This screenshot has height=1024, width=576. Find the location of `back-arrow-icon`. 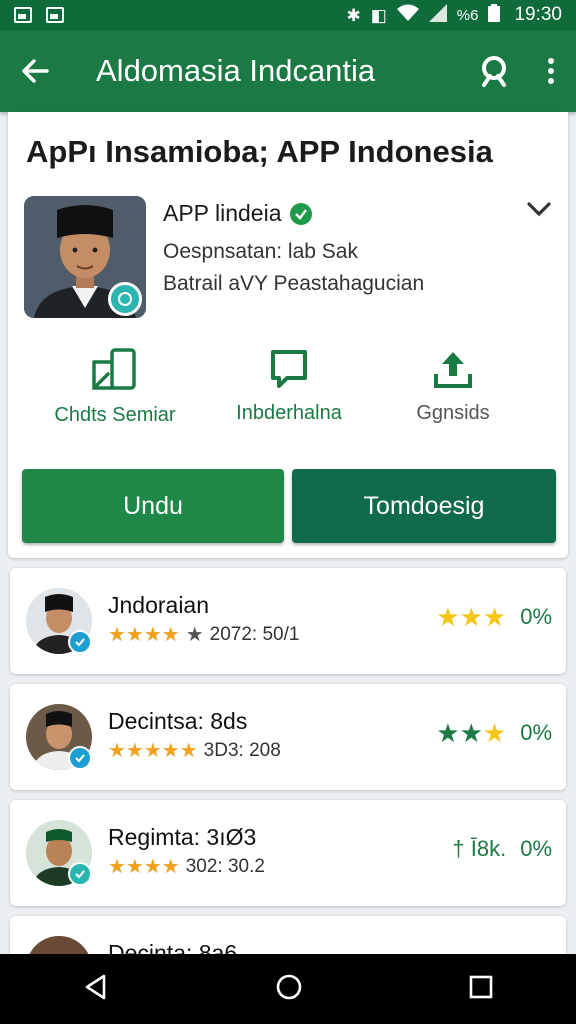

back-arrow-icon is located at coordinates (35, 71).